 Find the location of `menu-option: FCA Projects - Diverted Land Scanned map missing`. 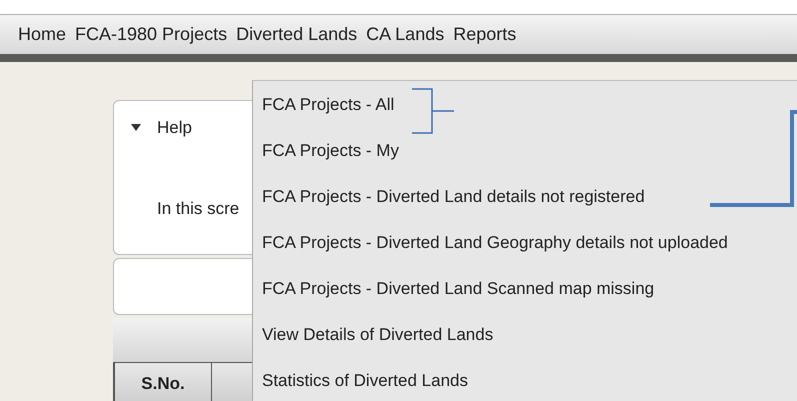

menu-option: FCA Projects - Diverted Land Scanned map missing is located at coordinates (525, 288).